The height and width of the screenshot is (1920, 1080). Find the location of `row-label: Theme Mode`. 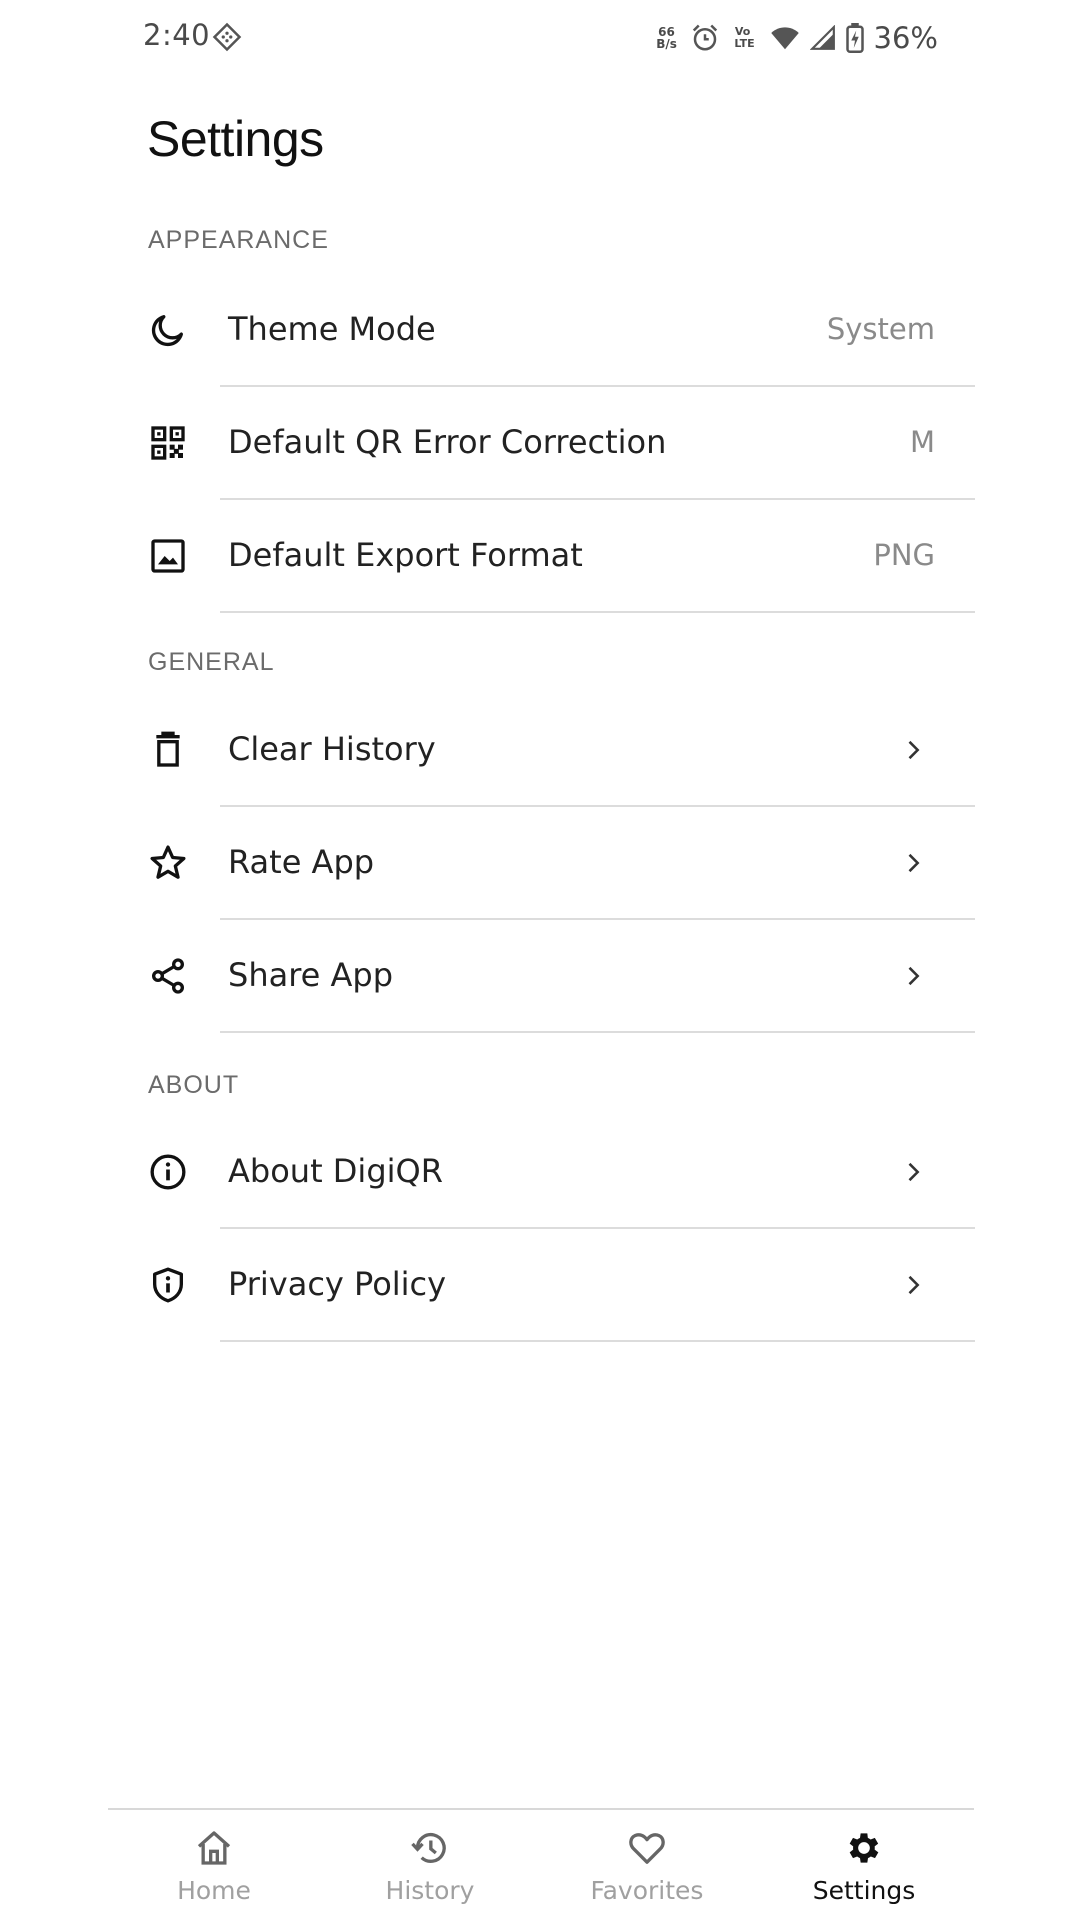

row-label: Theme Mode is located at coordinates (332, 329).